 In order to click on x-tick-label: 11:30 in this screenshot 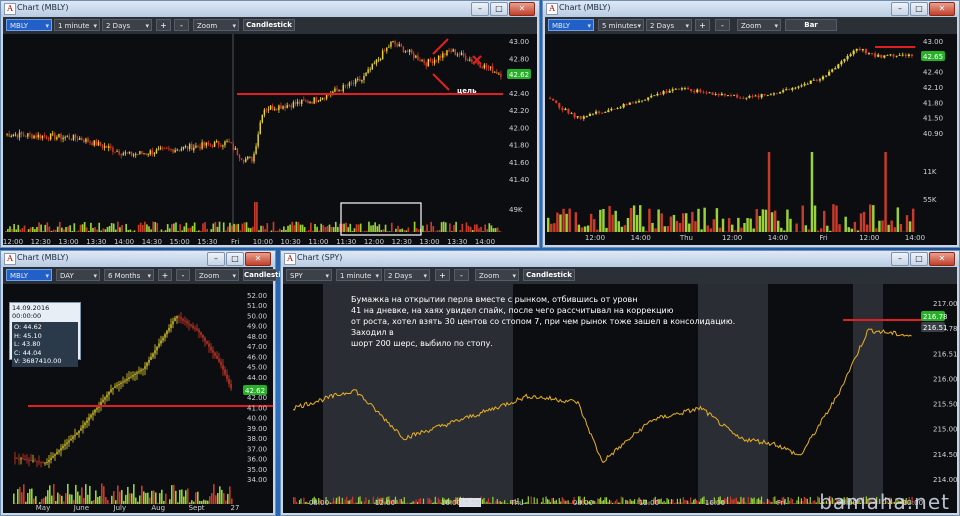, I will do `click(346, 241)`.